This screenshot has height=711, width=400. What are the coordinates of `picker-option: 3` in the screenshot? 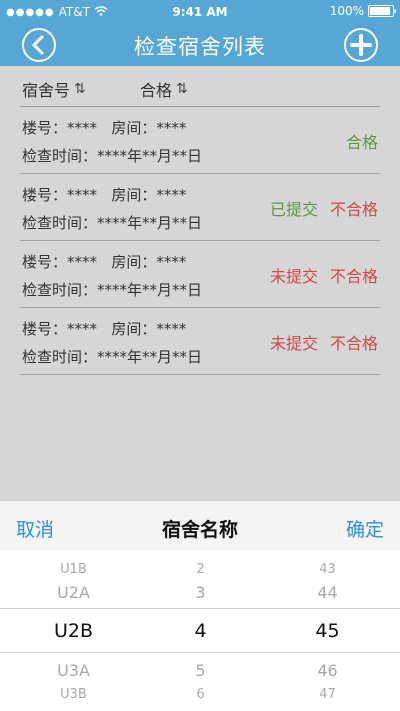 It's located at (200, 592).